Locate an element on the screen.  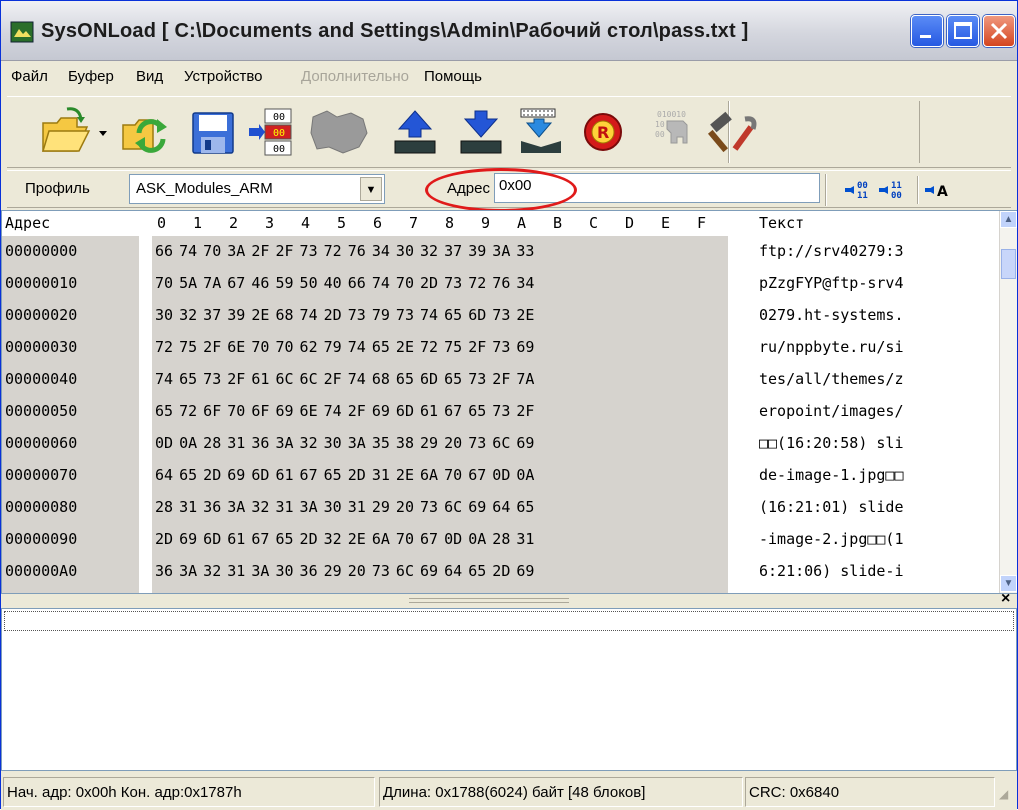
profile-select: ASK_Modules_ARM ▼ is located at coordinates (257, 189).